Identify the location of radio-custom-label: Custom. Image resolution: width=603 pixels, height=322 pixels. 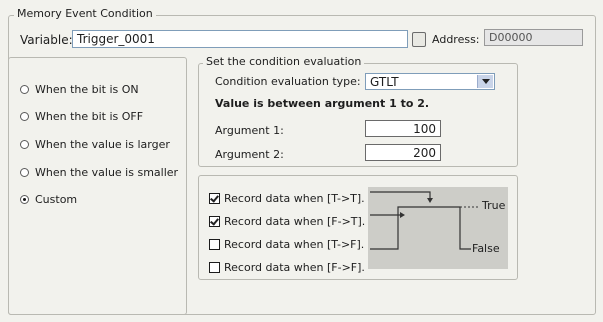
(56, 199).